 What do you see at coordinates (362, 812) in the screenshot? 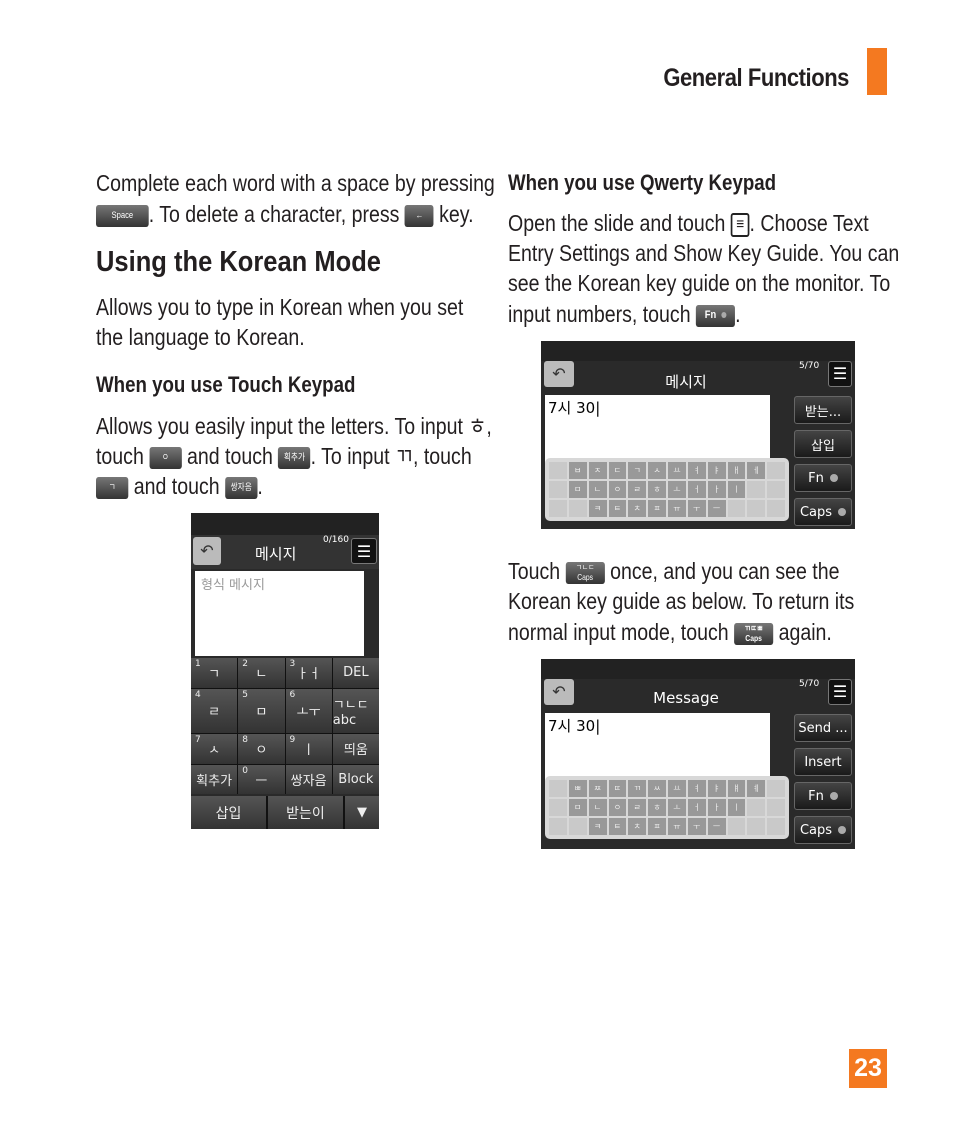
I see `collapse-icon: ▼` at bounding box center [362, 812].